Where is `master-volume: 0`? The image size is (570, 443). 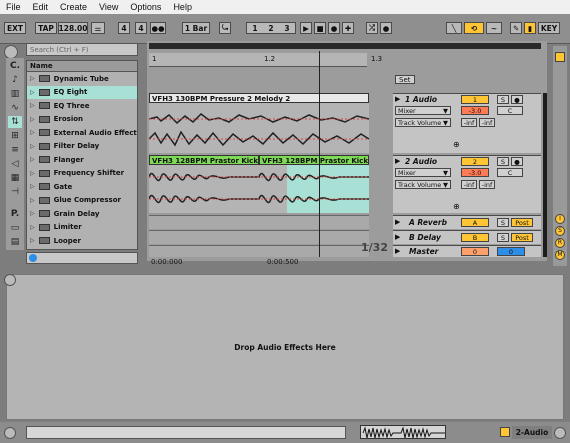 master-volume: 0 is located at coordinates (475, 251).